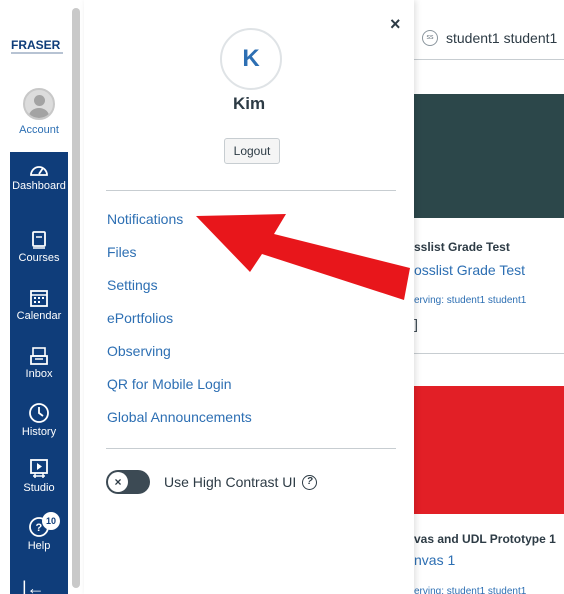  What do you see at coordinates (39, 468) in the screenshot?
I see `studio-icon` at bounding box center [39, 468].